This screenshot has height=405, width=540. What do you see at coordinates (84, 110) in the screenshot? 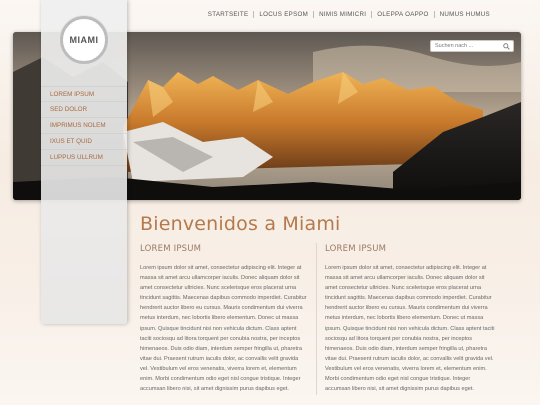
I see `sidebar-item-sed-dolor: SED DOLOR` at bounding box center [84, 110].